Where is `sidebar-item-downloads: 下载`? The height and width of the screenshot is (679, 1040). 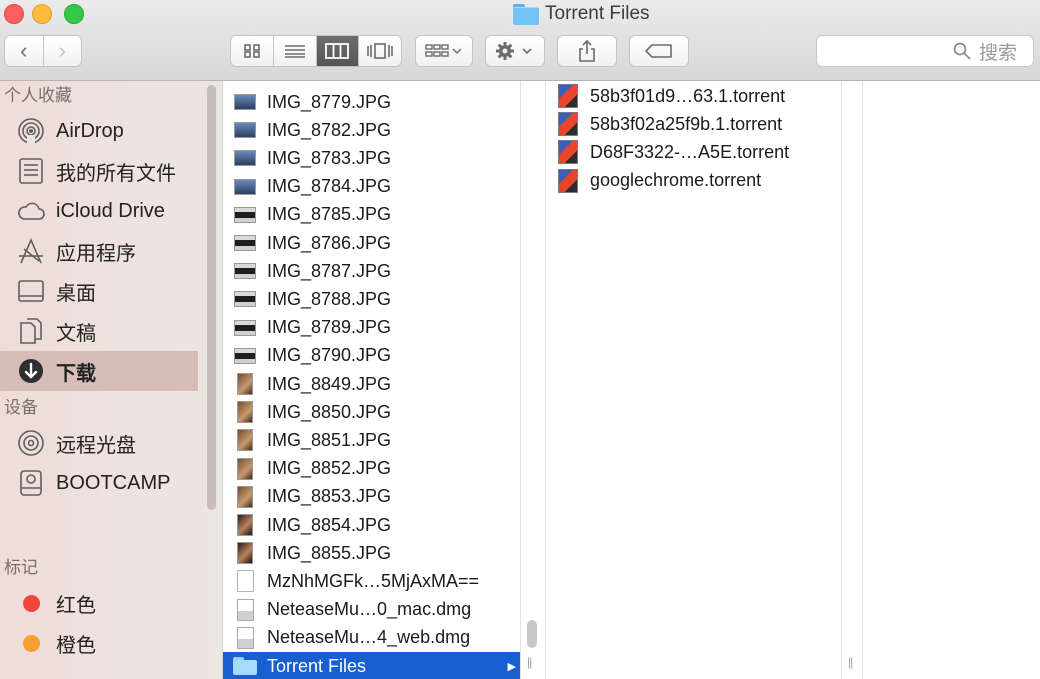
sidebar-item-downloads: 下载 is located at coordinates (99, 371).